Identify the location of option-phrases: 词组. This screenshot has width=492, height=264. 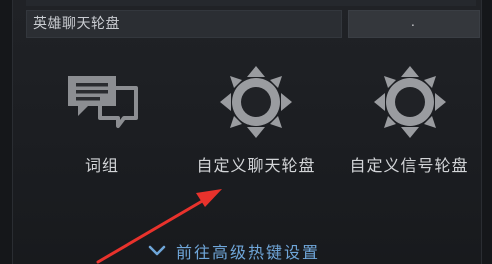
(102, 126).